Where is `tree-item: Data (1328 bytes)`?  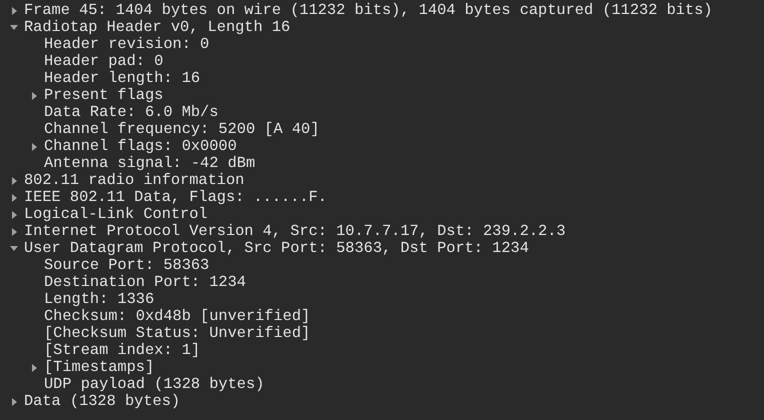
tree-item: Data (1328 bytes) is located at coordinates (102, 401).